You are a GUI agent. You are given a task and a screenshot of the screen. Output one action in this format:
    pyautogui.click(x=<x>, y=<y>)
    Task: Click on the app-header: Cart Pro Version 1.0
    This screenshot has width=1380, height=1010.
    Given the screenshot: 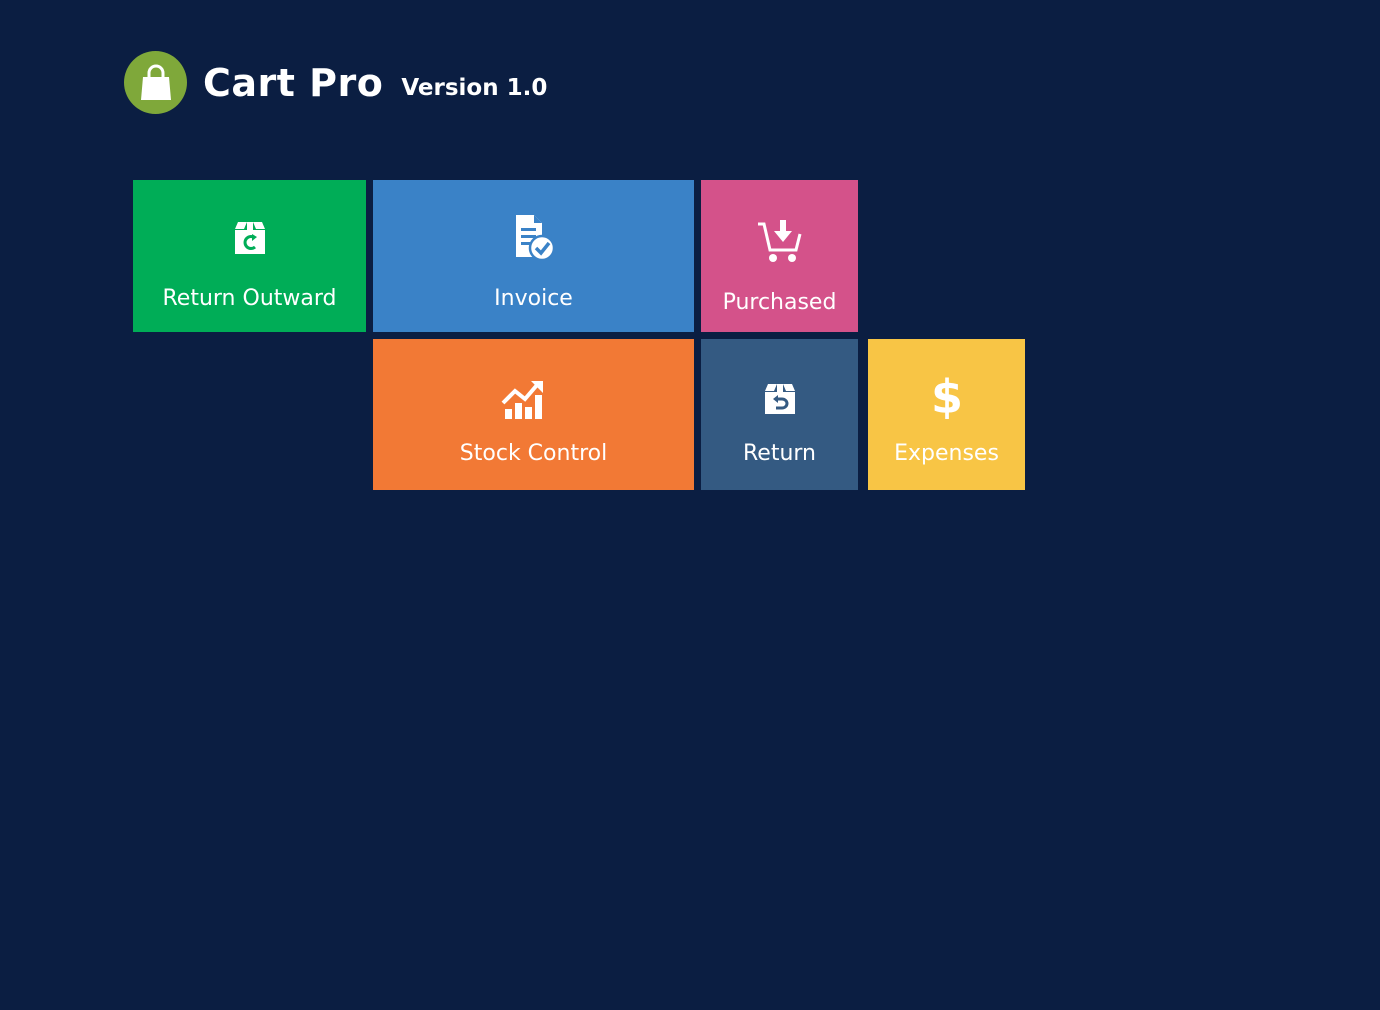 What is the action you would take?
    pyautogui.click(x=335, y=82)
    